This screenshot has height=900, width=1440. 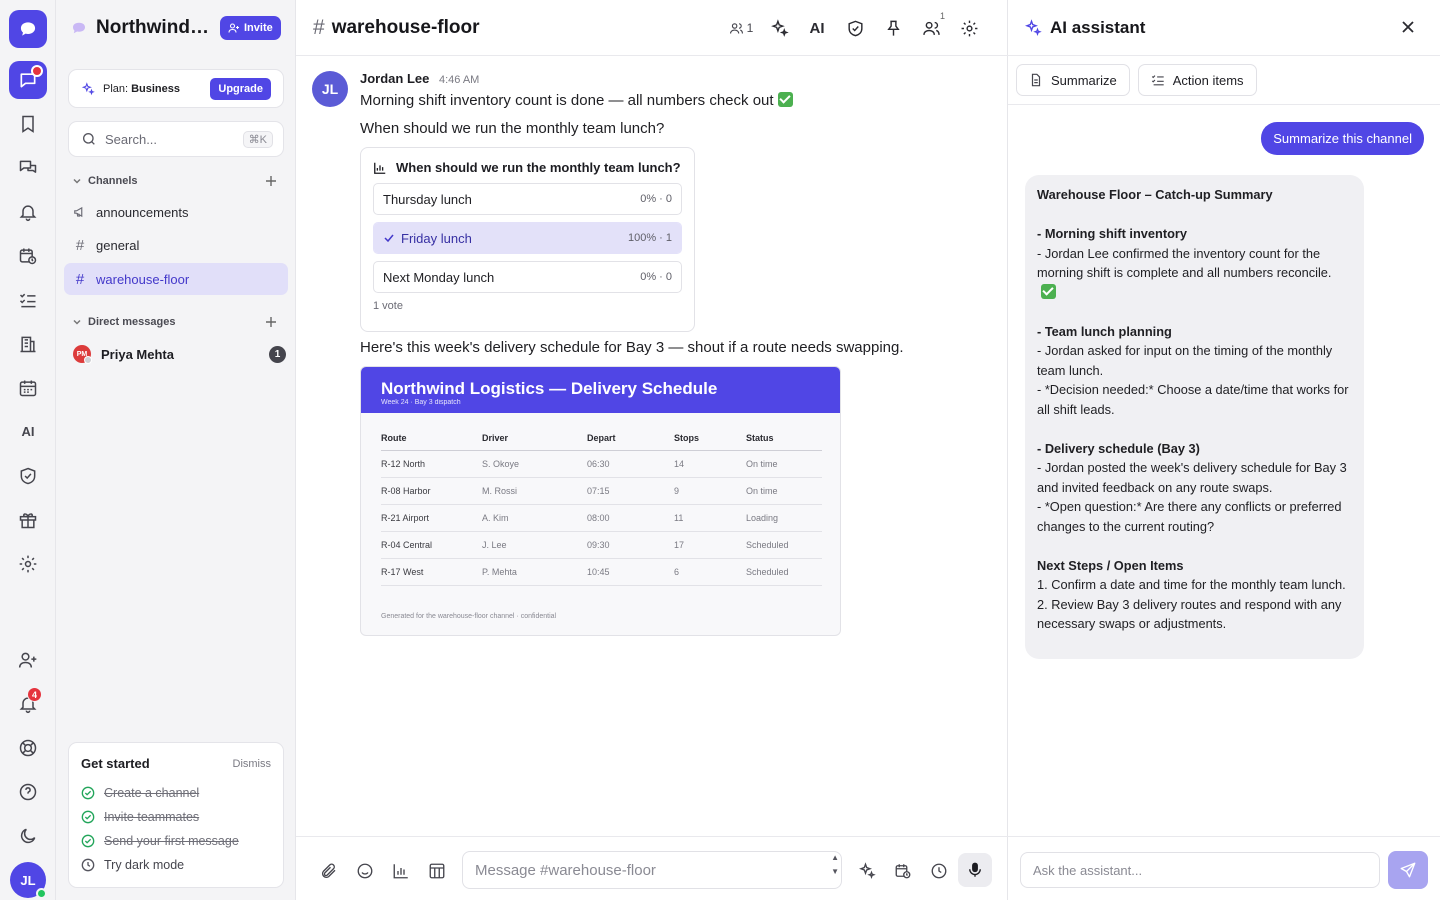 I want to click on workspace-name: Northwind Logistics, so click(x=155, y=28).